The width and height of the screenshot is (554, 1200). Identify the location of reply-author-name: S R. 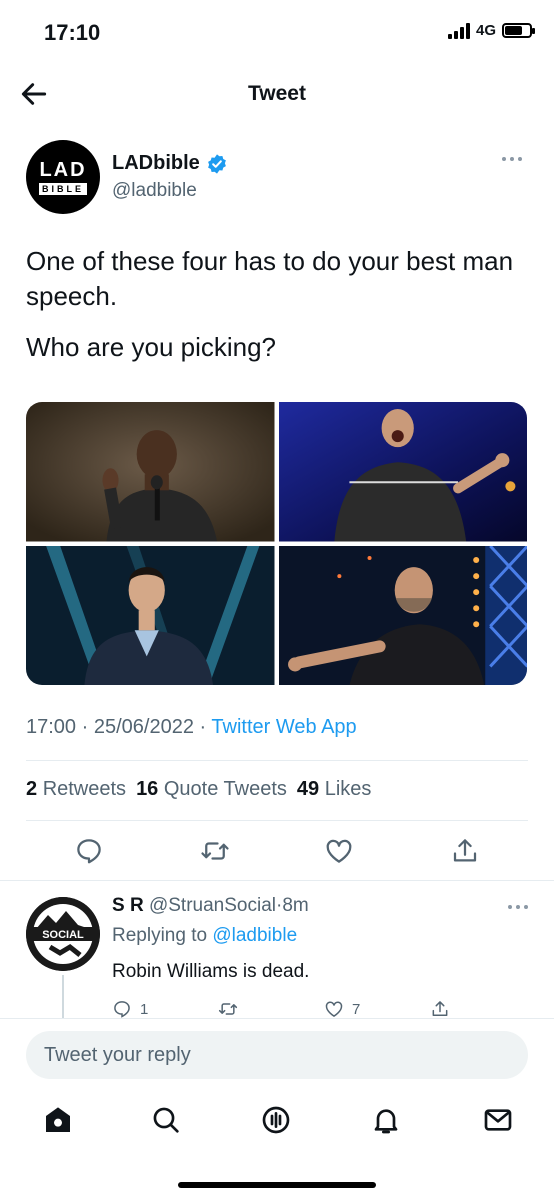
(128, 905).